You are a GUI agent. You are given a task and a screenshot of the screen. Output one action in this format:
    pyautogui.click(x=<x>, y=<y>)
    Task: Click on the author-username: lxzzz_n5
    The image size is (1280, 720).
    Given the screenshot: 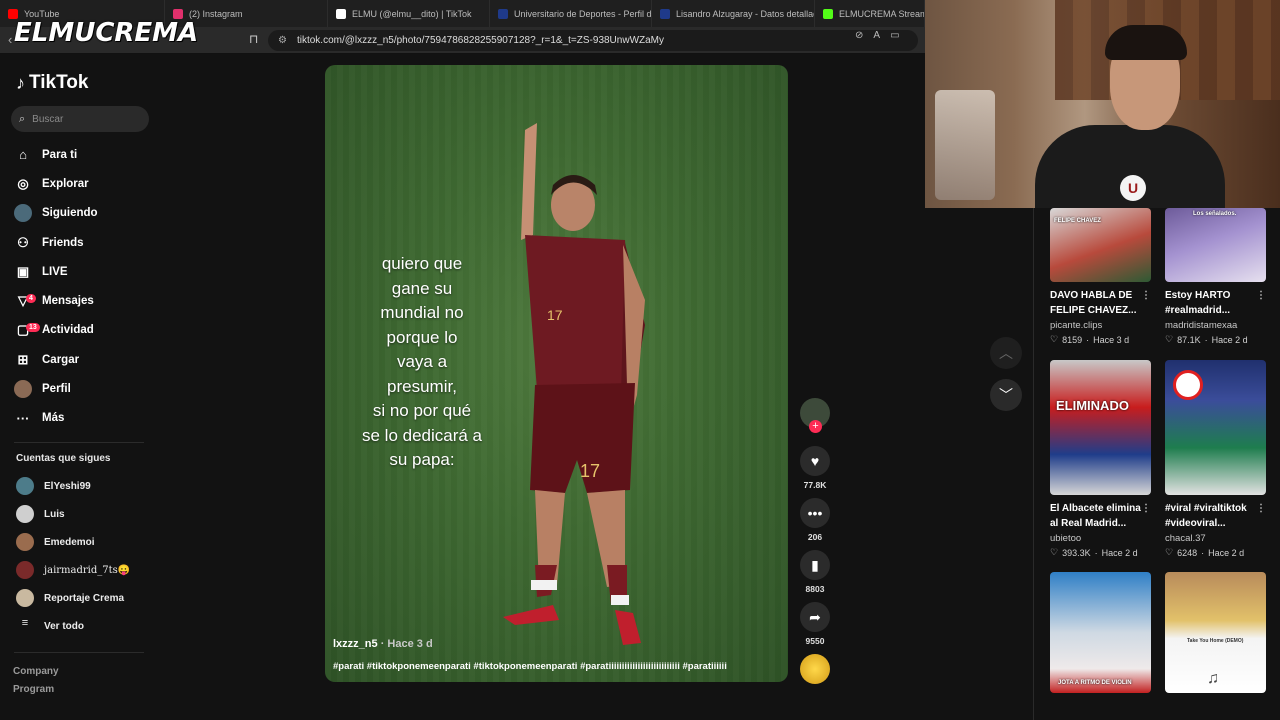 What is the action you would take?
    pyautogui.click(x=355, y=644)
    